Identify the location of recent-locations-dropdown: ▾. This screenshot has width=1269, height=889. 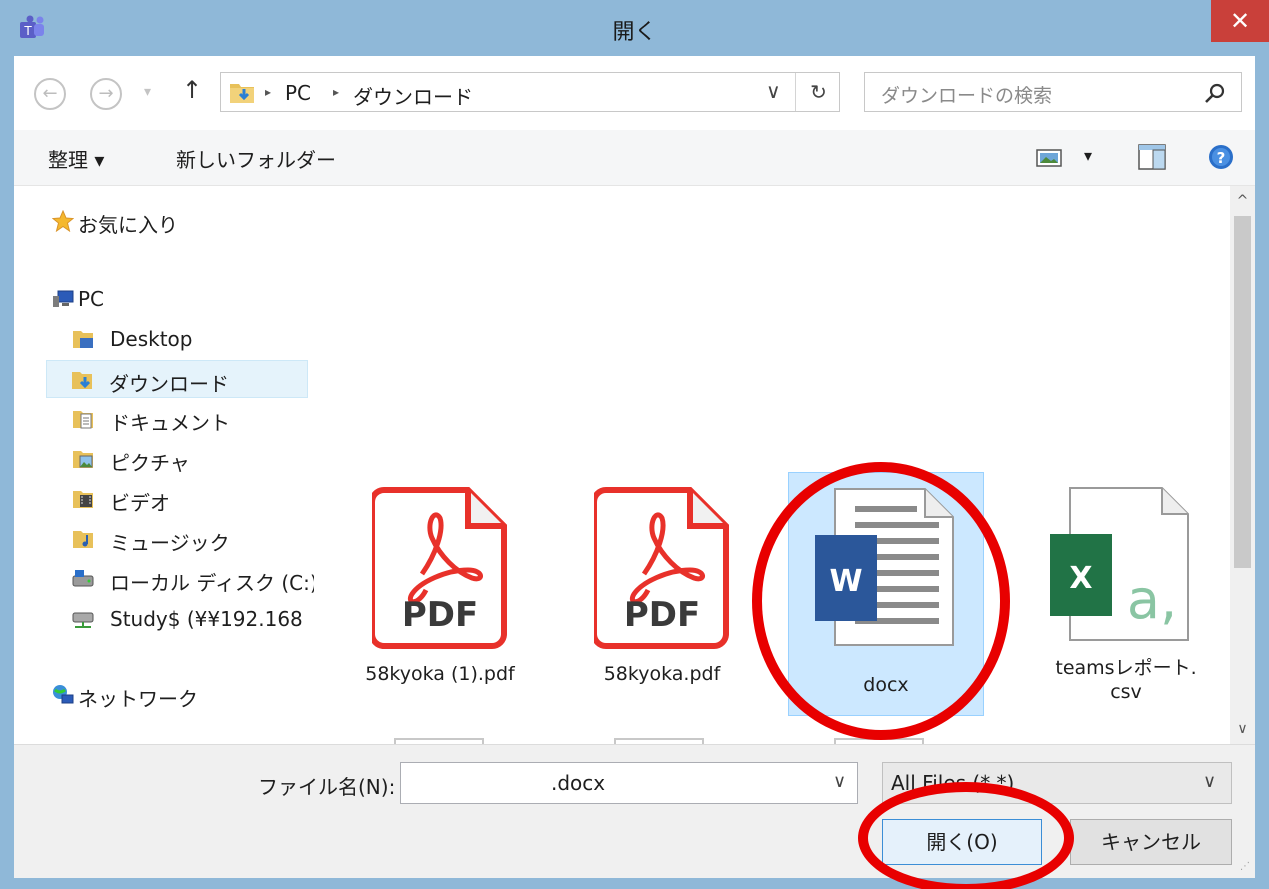
(147, 92).